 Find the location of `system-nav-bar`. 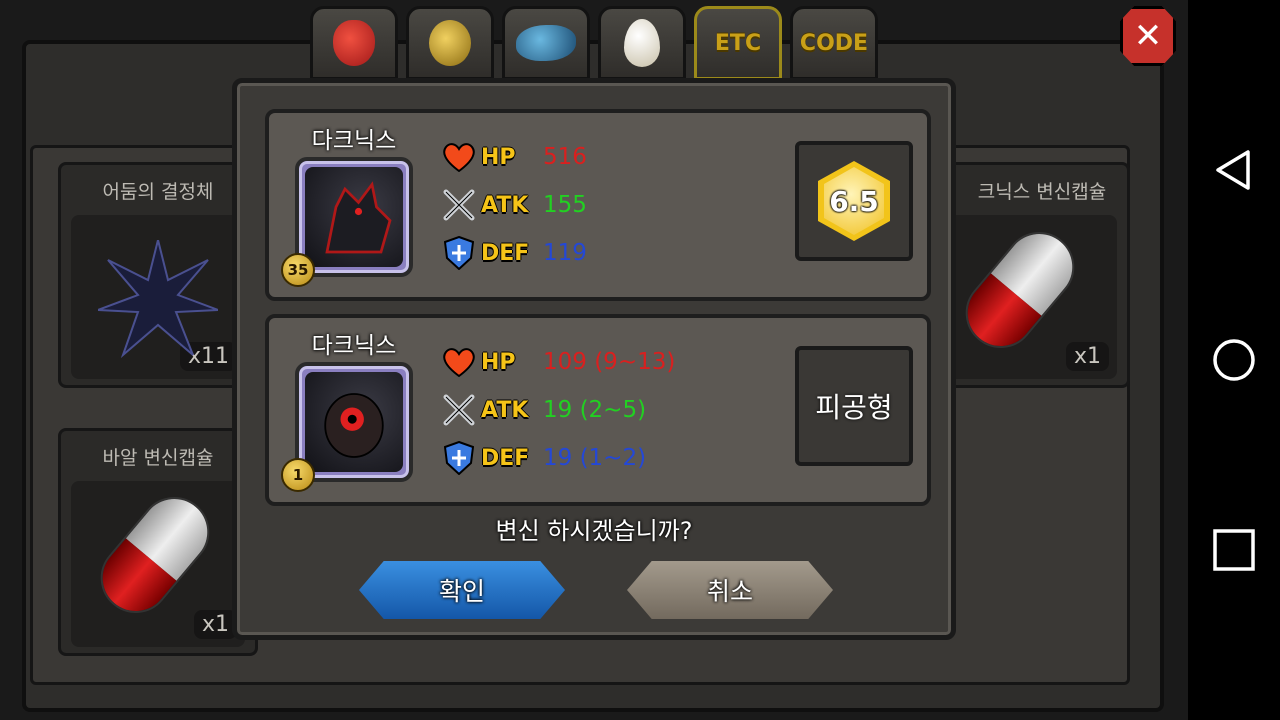

system-nav-bar is located at coordinates (1234, 360).